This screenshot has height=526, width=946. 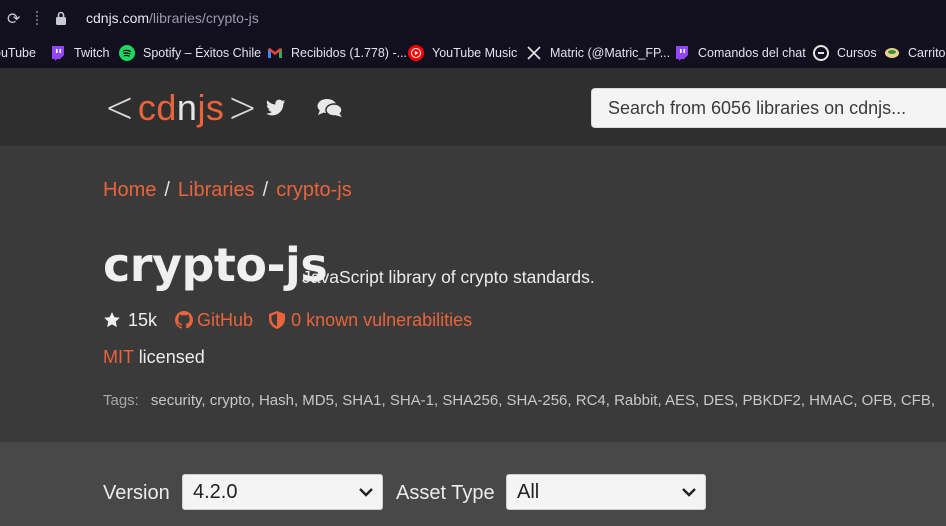 I want to click on asset-type-label: Asset Type, so click(x=445, y=493).